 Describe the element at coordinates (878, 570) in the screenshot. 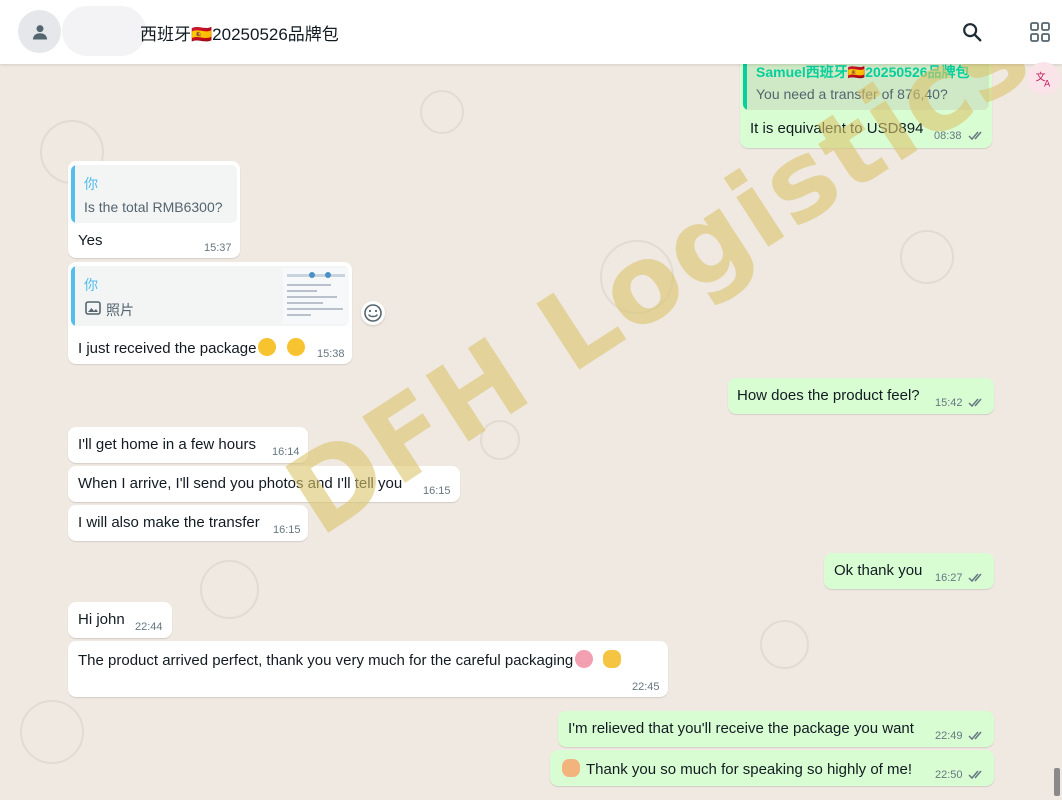

I see `message-text: Ok thank you` at that location.